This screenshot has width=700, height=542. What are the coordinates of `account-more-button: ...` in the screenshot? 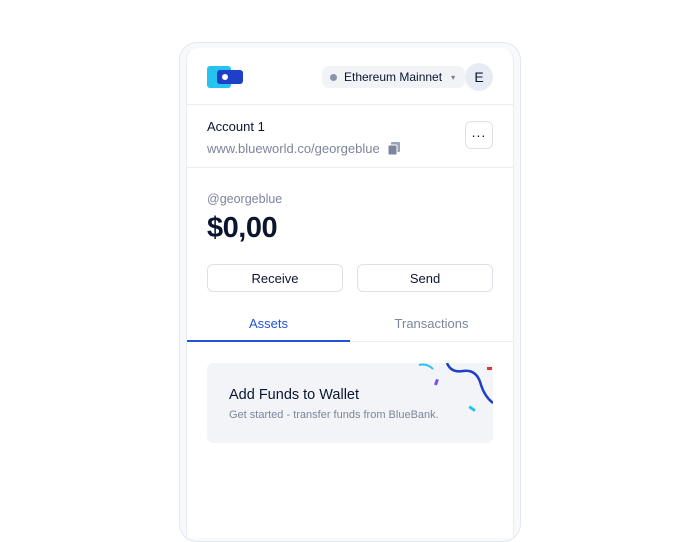 It's located at (479, 135).